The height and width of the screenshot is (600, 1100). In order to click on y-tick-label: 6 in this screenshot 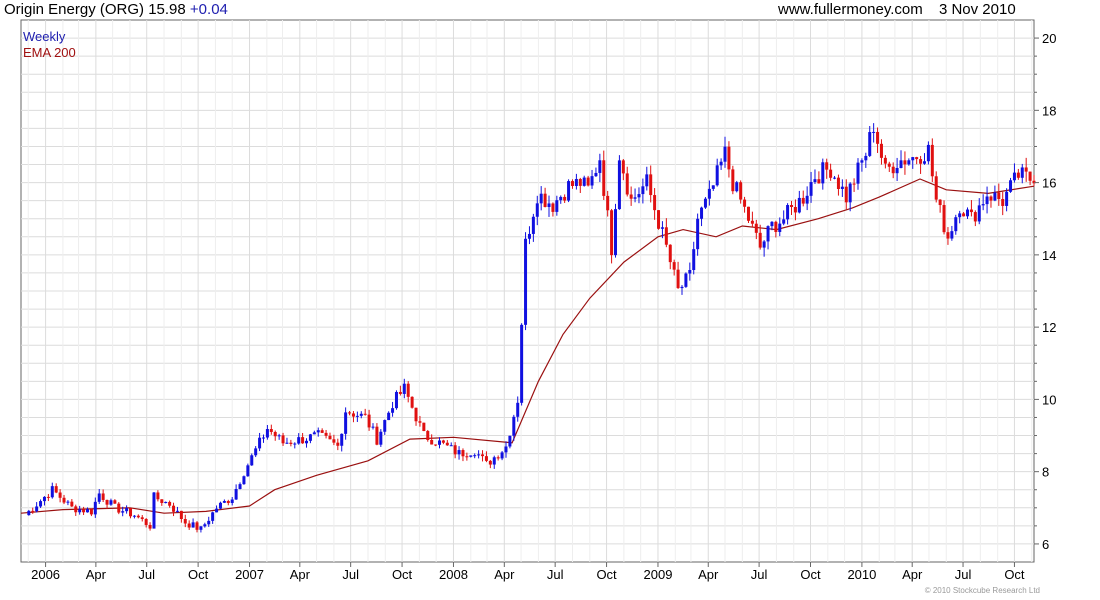, I will do `click(1045, 544)`.